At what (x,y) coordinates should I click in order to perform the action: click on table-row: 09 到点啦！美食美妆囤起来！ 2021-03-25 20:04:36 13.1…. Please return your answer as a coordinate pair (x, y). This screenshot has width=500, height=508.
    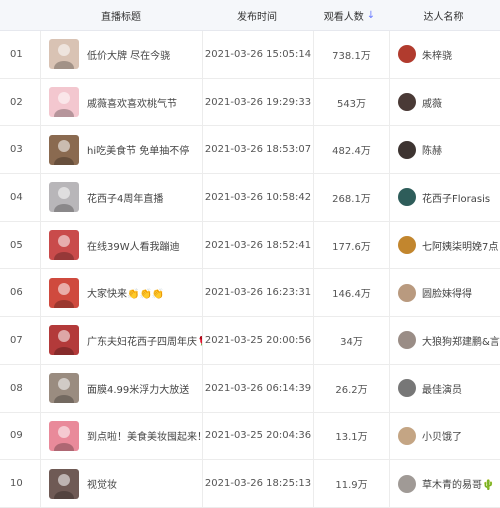
    Looking at the image, I should click on (250, 436).